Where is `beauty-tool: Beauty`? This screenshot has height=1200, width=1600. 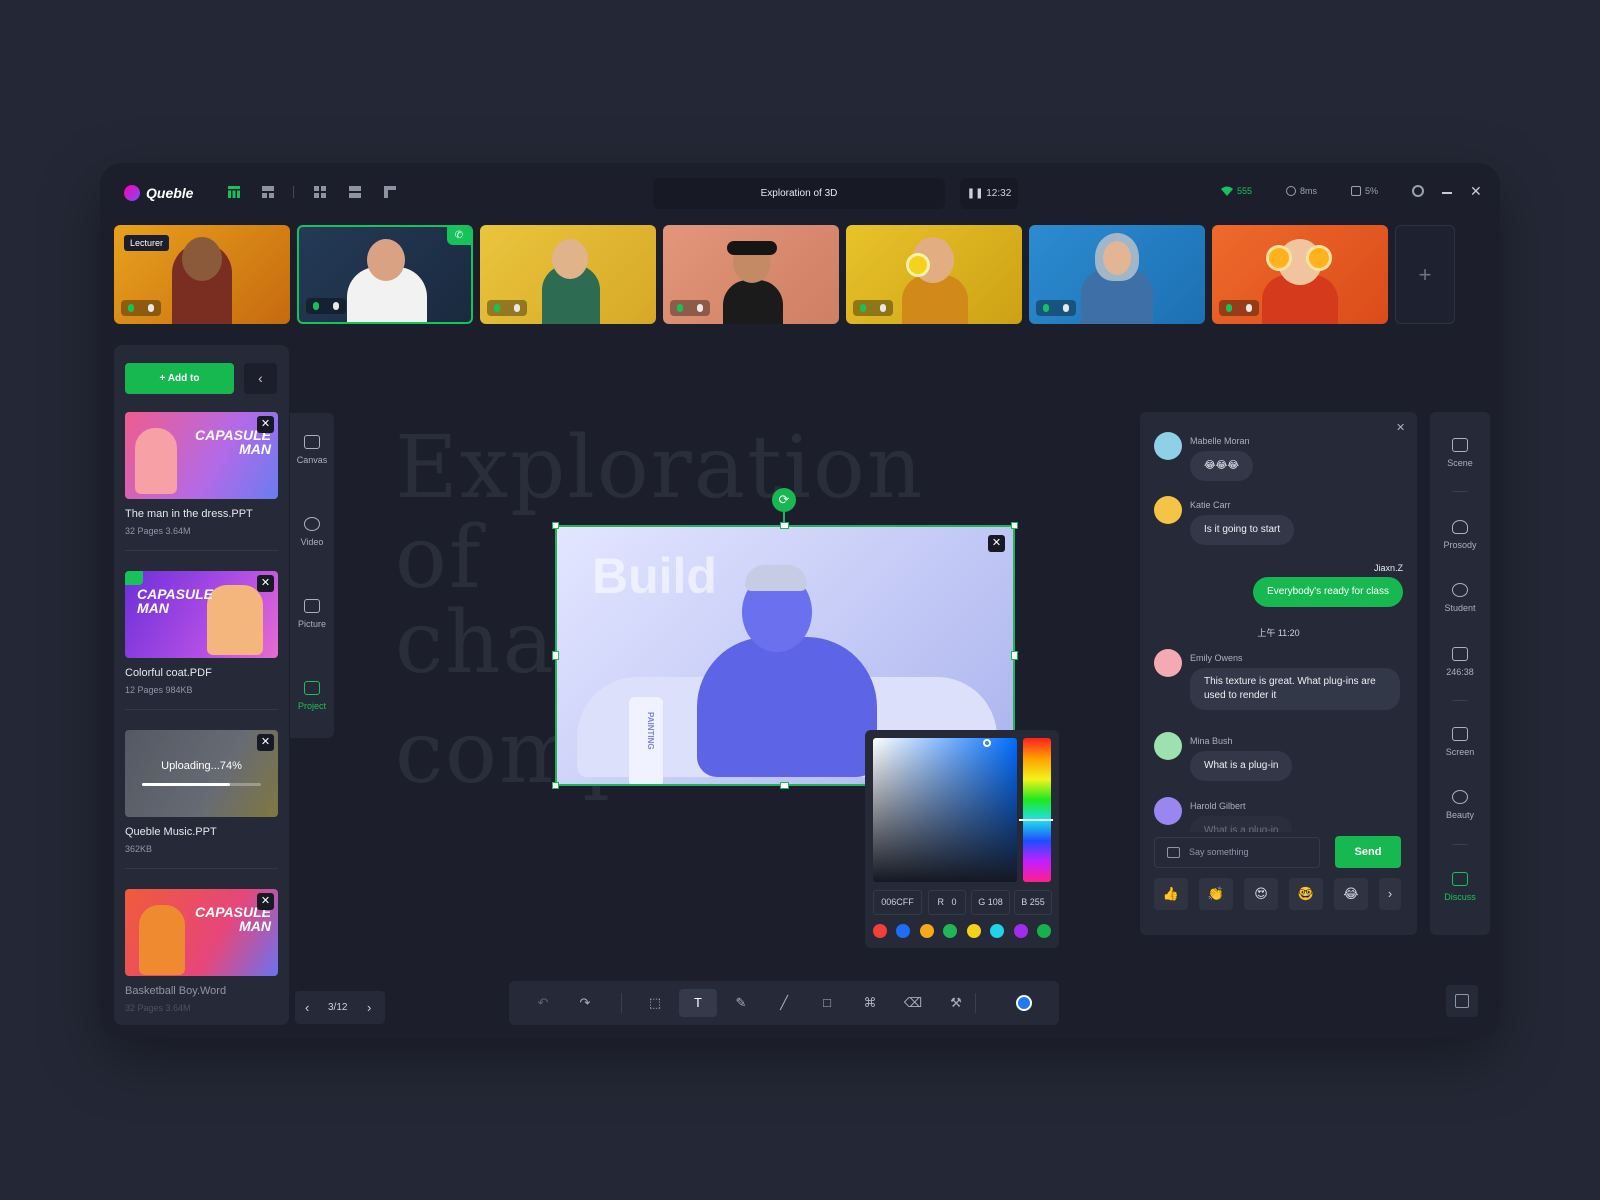
beauty-tool: Beauty is located at coordinates (1460, 805).